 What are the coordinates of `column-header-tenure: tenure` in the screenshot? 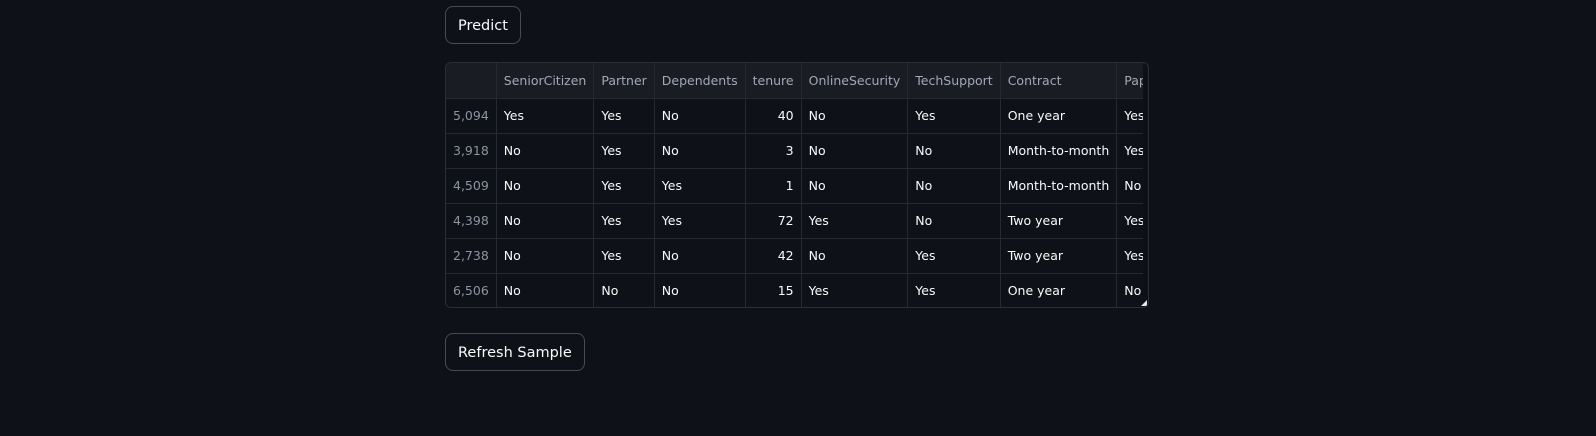 It's located at (773, 81).